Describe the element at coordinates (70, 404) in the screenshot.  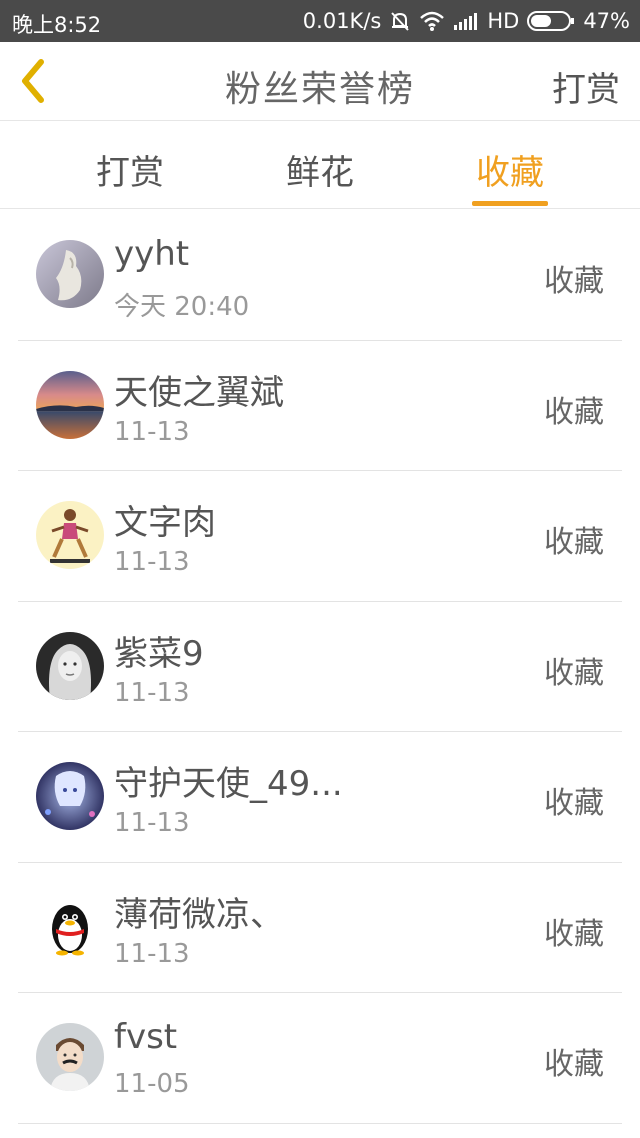
I see `sunset-avatar` at that location.